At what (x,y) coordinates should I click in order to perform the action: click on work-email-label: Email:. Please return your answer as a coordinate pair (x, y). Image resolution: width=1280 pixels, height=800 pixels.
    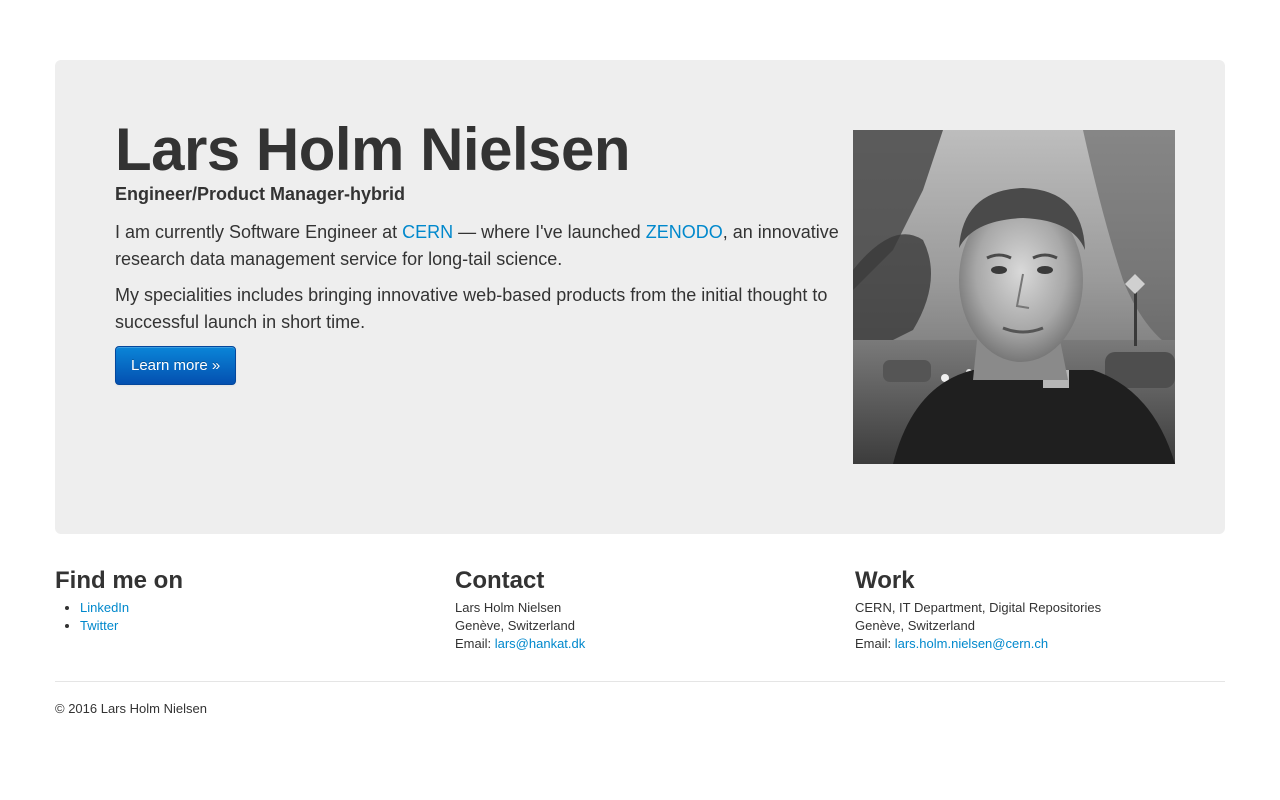
    Looking at the image, I should click on (875, 643).